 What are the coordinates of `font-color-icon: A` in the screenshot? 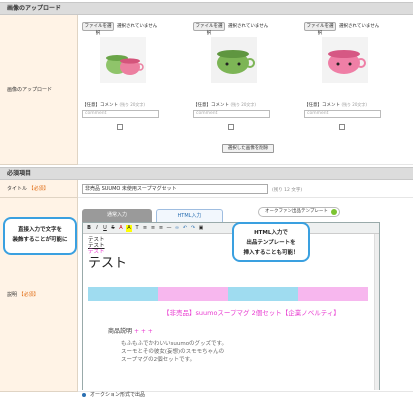 It's located at (121, 228).